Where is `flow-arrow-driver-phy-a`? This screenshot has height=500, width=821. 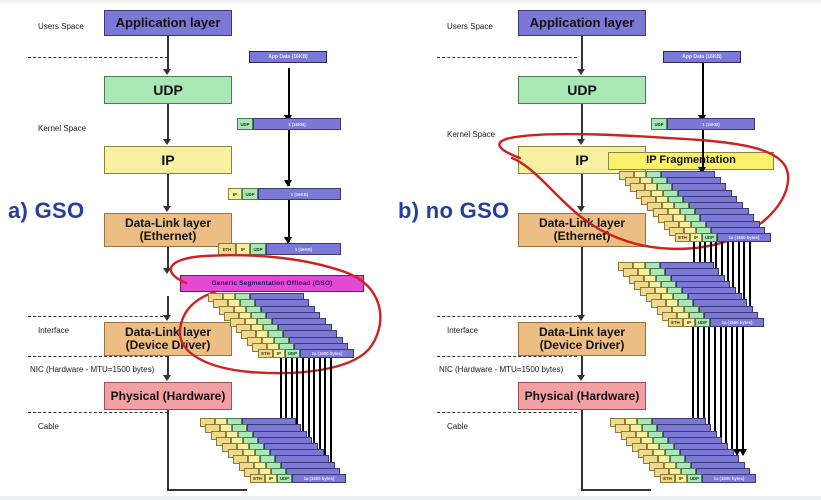 flow-arrow-driver-phy-a is located at coordinates (168, 366).